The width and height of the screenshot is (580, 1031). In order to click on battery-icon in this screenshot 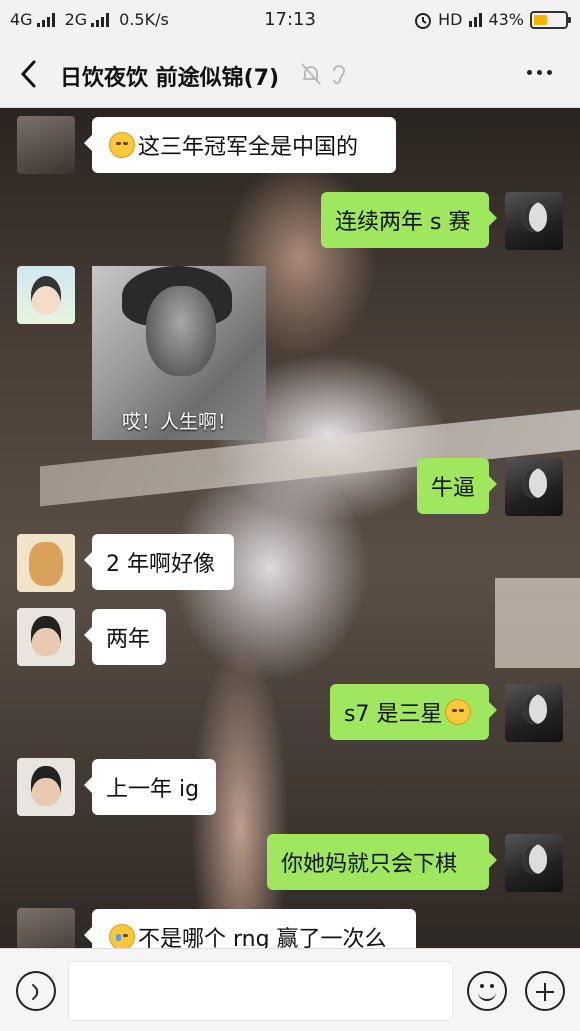, I will do `click(550, 19)`.